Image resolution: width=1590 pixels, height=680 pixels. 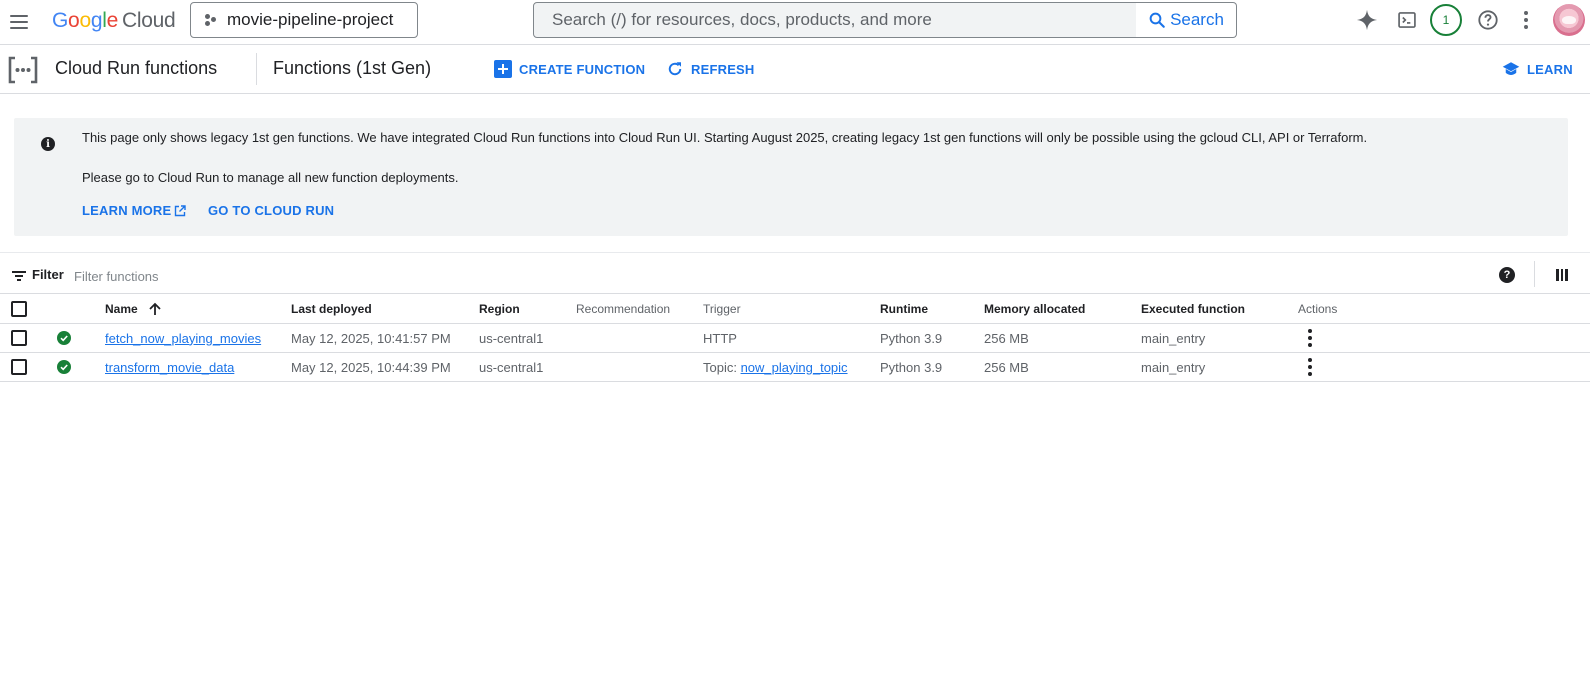 What do you see at coordinates (371, 367) in the screenshot?
I see `last-deployed-value: May 12, 2025, 10:44:39 PM` at bounding box center [371, 367].